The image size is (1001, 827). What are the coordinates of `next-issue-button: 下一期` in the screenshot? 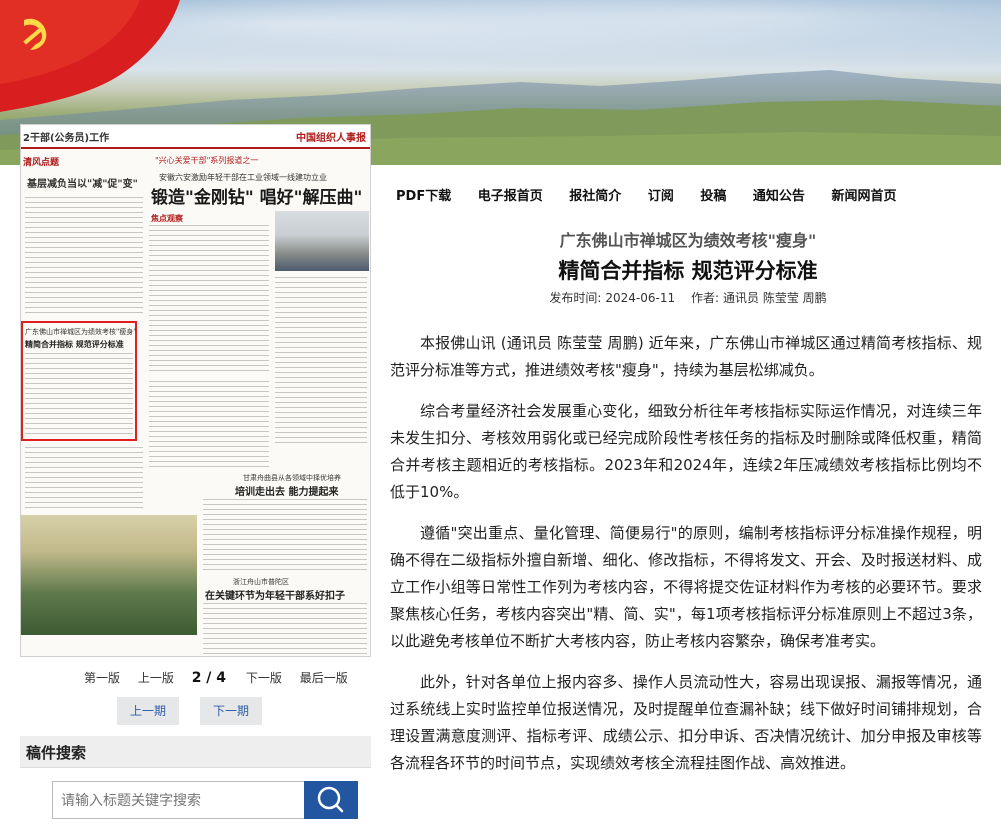 It's located at (231, 711).